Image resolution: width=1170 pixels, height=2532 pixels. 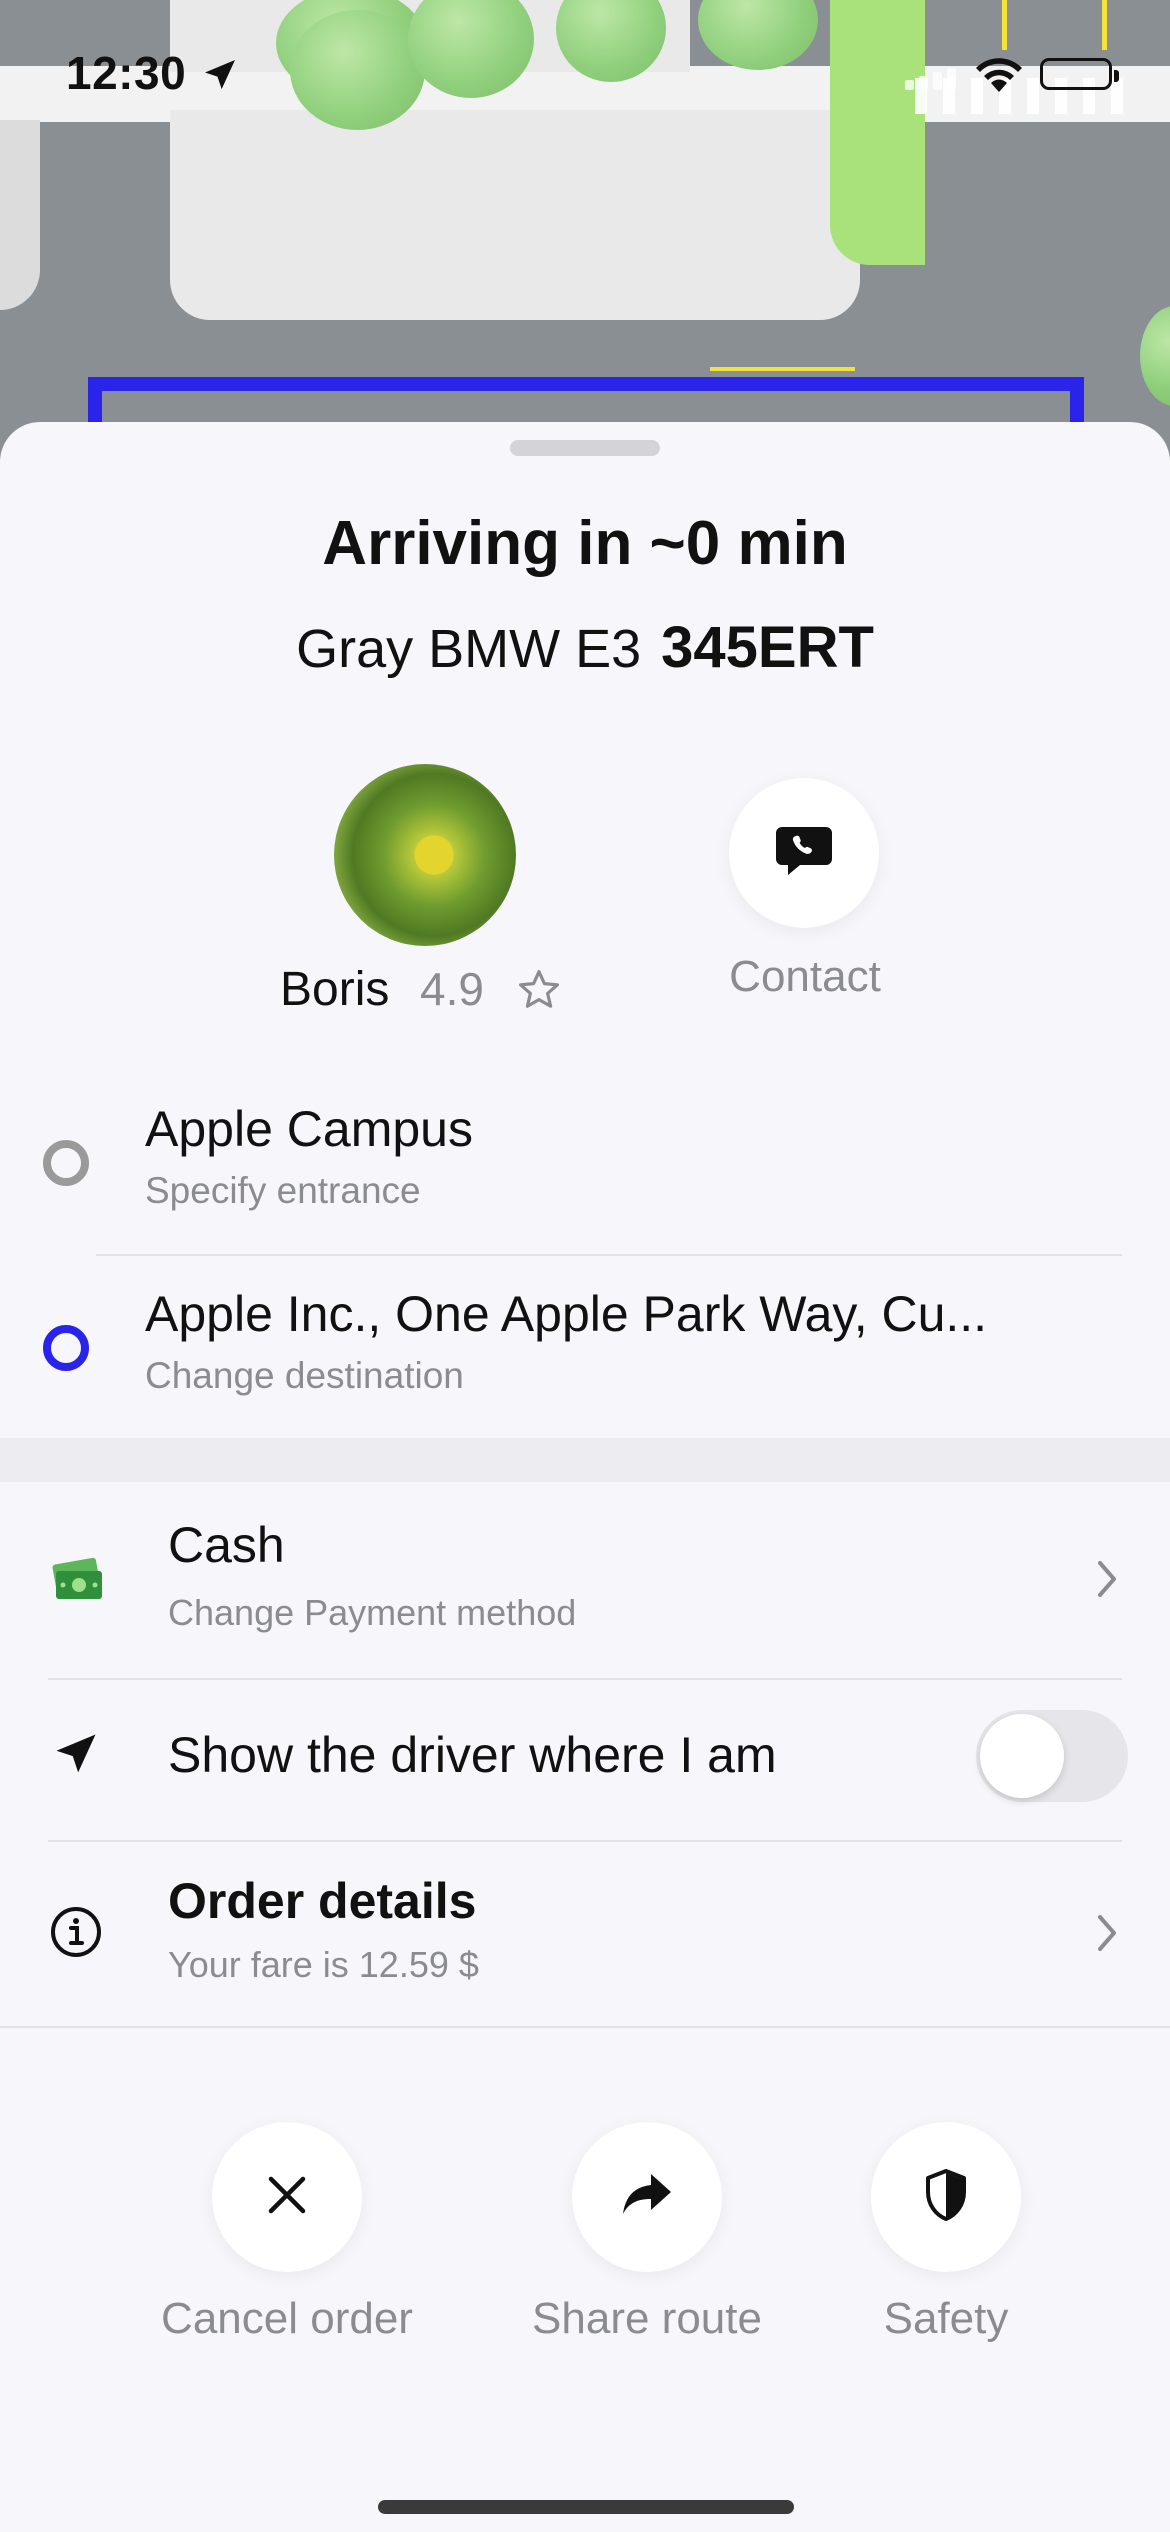 What do you see at coordinates (126, 73) in the screenshot?
I see `status-time: 12:30` at bounding box center [126, 73].